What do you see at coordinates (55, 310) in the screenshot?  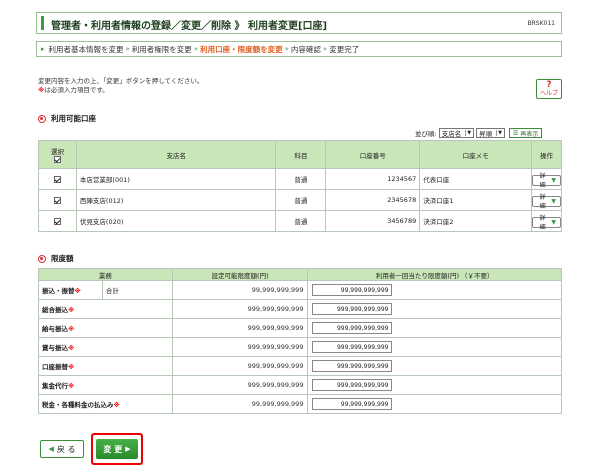 I see `limit-label: 総合振込` at bounding box center [55, 310].